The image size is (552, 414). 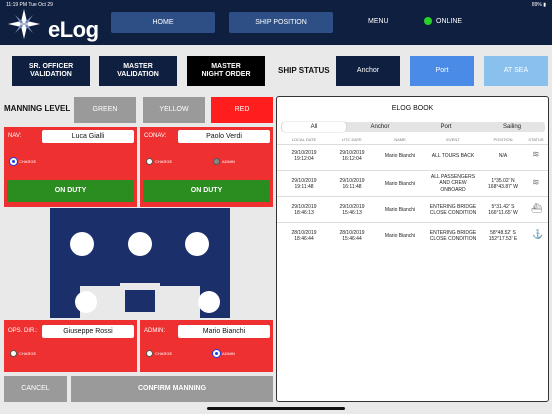 I want to click on master-night-order-button: MASTER NIGHT ORDER, so click(x=226, y=71).